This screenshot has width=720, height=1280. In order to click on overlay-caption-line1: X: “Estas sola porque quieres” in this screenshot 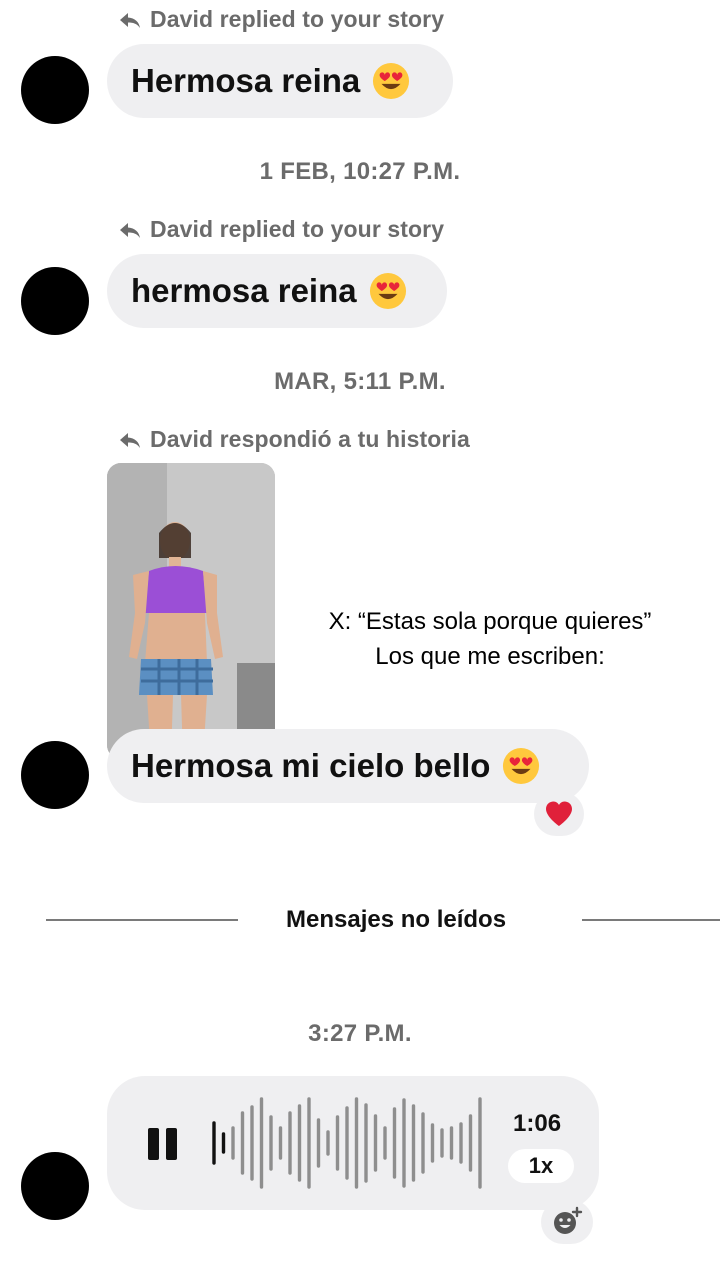, I will do `click(490, 621)`.